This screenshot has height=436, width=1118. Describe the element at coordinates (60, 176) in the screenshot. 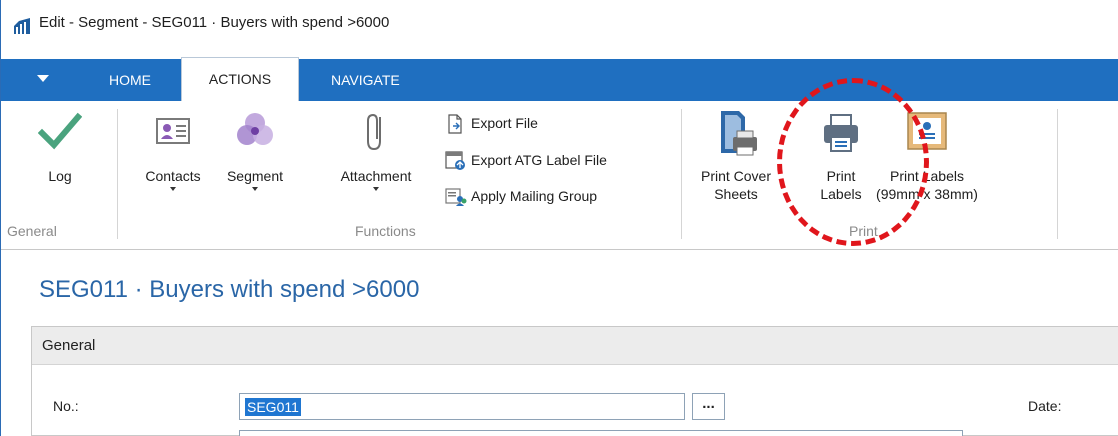

I see `log-label: Log` at that location.